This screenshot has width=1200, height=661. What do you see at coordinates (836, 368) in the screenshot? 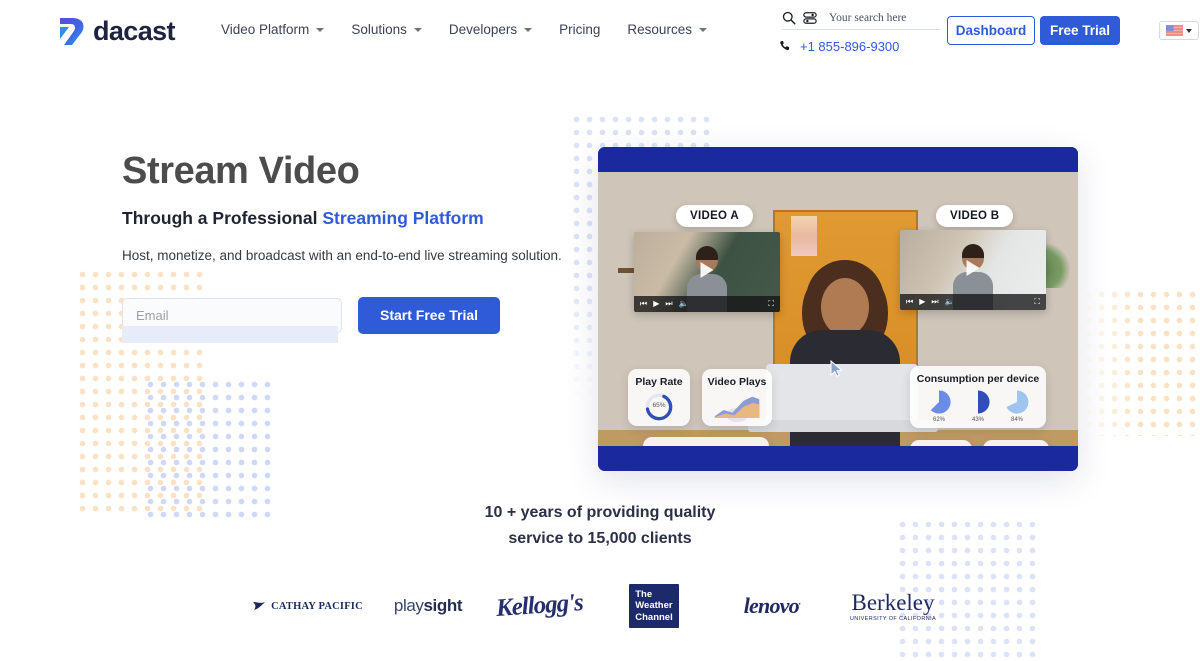
I see `mouse-cursor-icon` at bounding box center [836, 368].